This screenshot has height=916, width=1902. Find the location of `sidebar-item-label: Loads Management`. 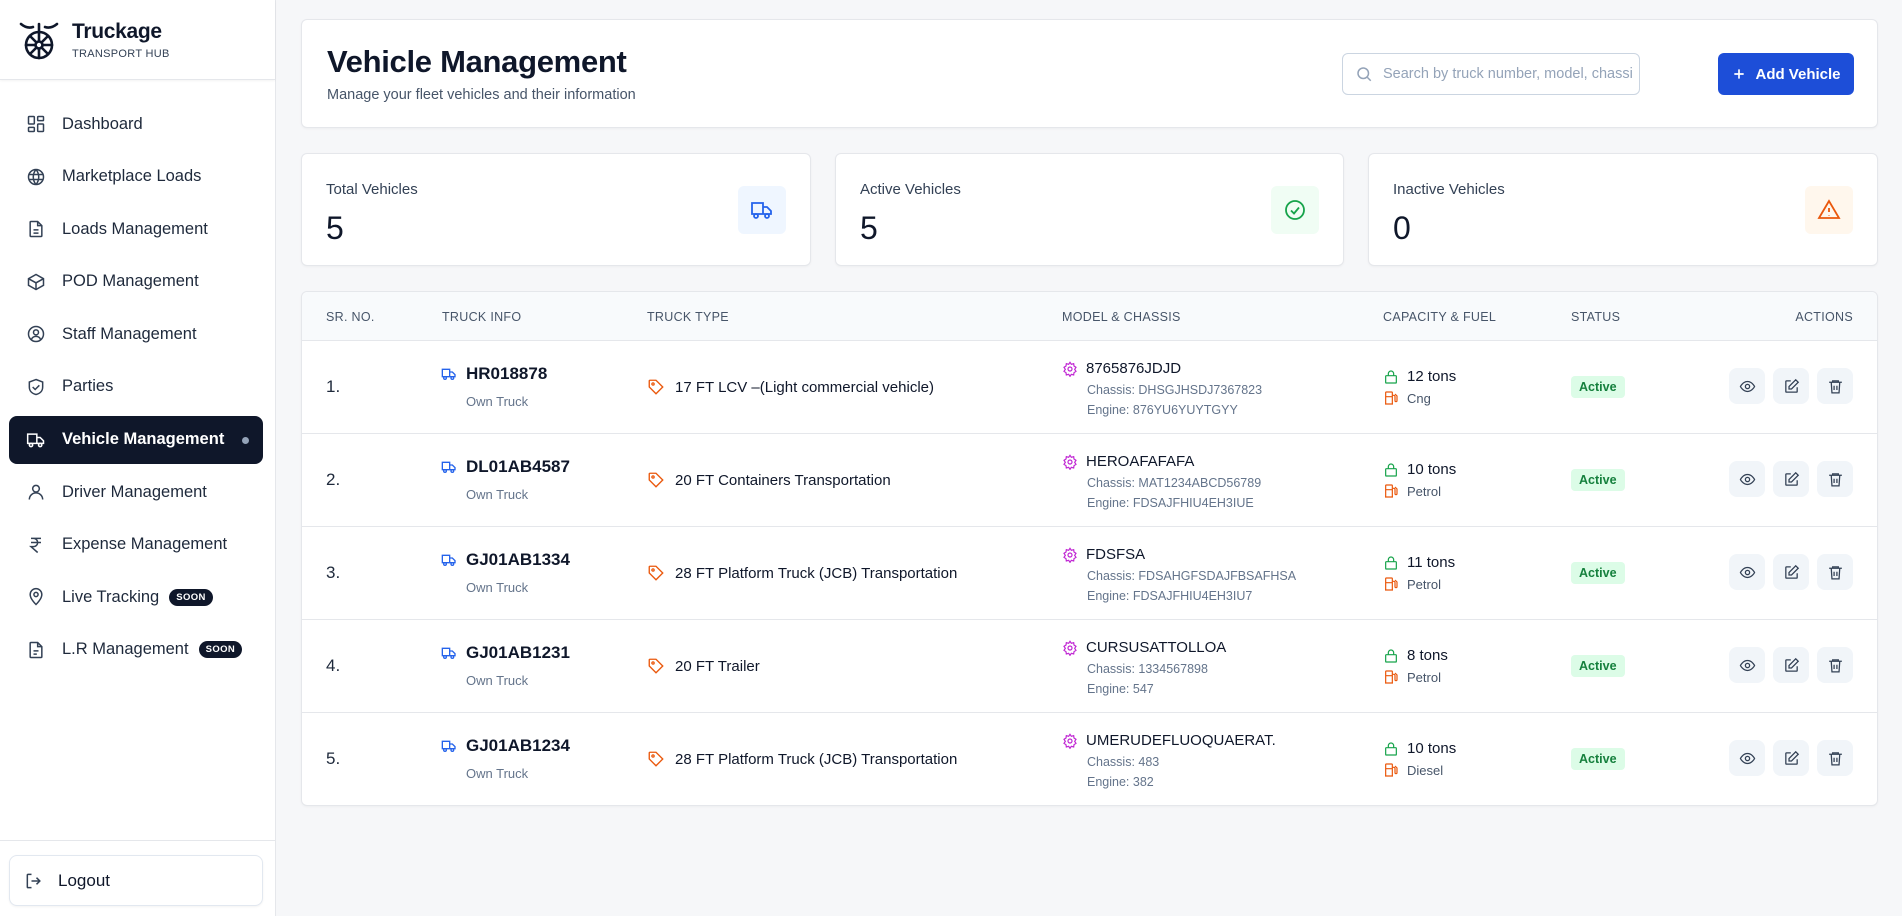

sidebar-item-label: Loads Management is located at coordinates (135, 228).